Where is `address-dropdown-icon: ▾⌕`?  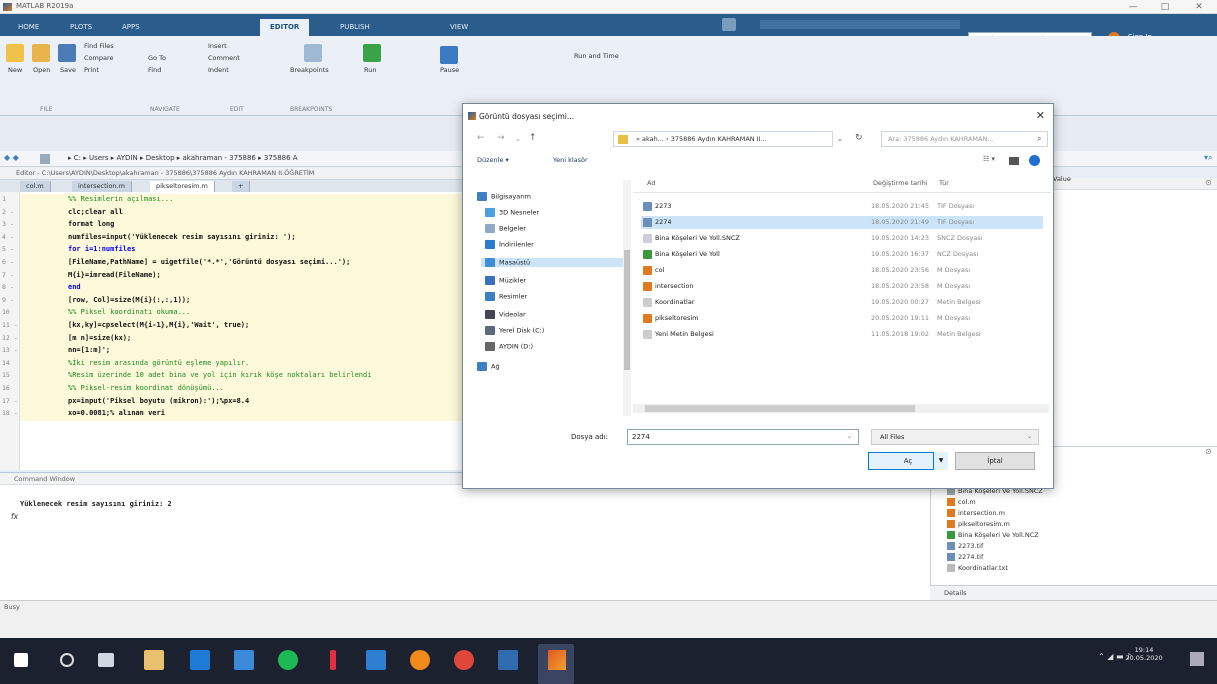 address-dropdown-icon: ▾⌕ is located at coordinates (1208, 158).